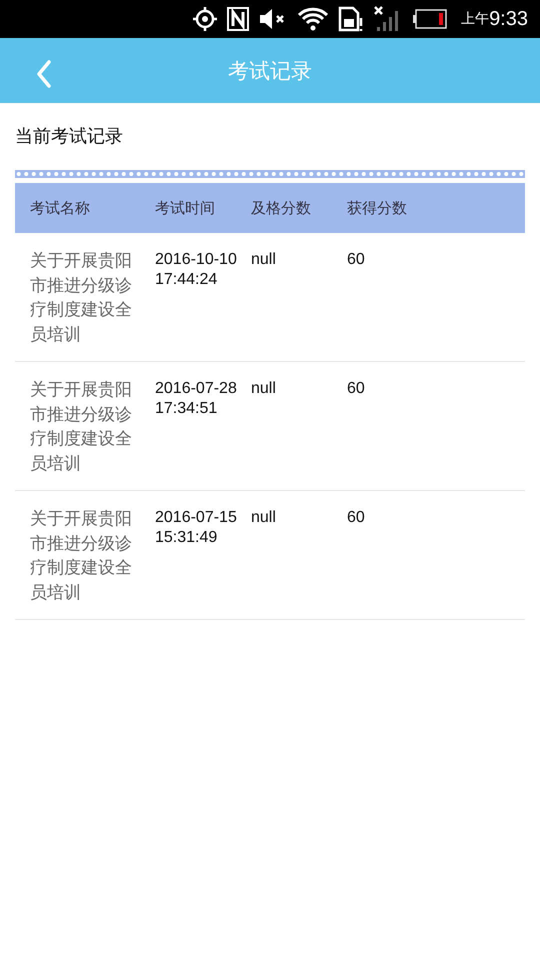  I want to click on section-title: 当前考试记录, so click(69, 137).